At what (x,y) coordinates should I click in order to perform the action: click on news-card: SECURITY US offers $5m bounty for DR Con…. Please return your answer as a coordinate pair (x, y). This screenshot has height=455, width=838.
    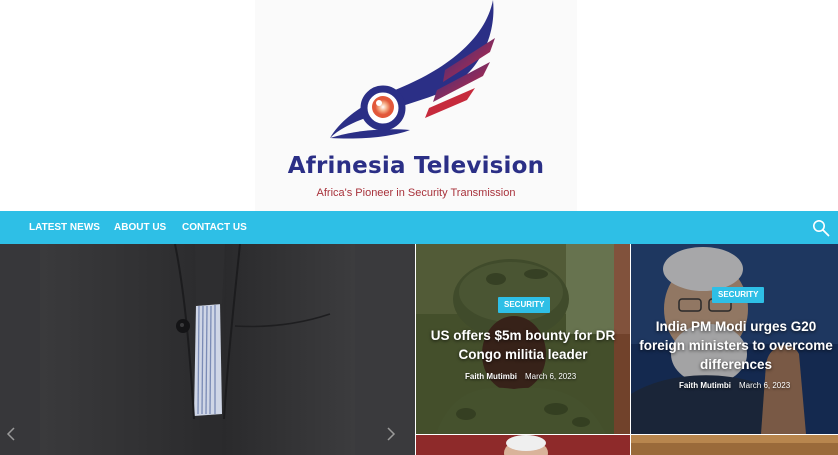
    Looking at the image, I should click on (523, 339).